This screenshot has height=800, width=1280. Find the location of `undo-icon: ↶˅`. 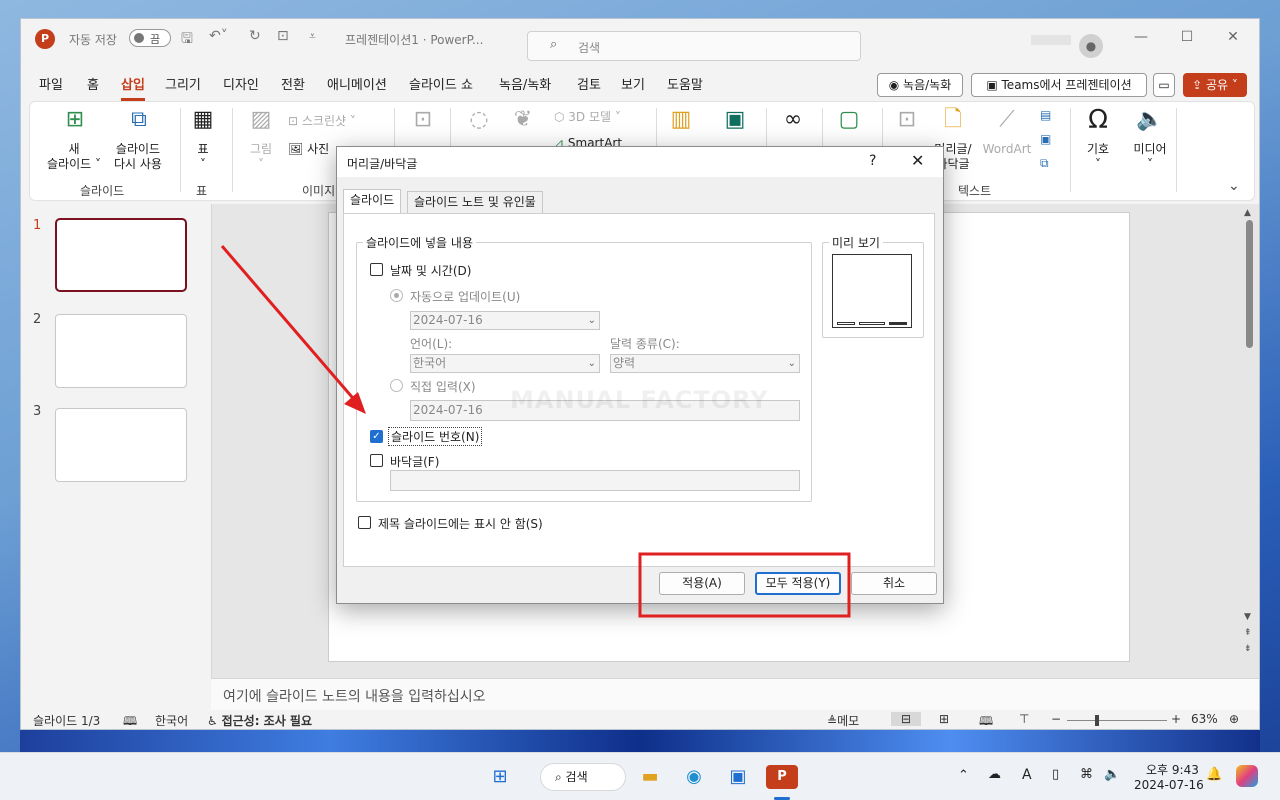

undo-icon: ↶˅ is located at coordinates (218, 36).